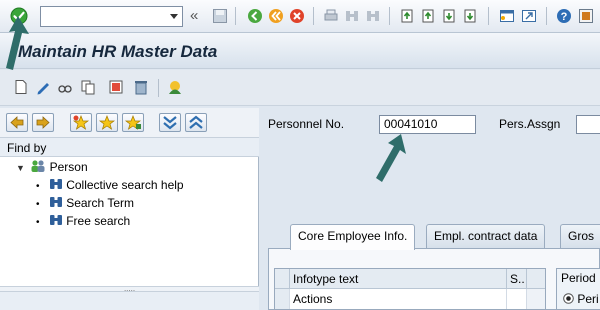 The image size is (600, 310). Describe the element at coordinates (373, 16) in the screenshot. I see `find-next-icon` at that location.